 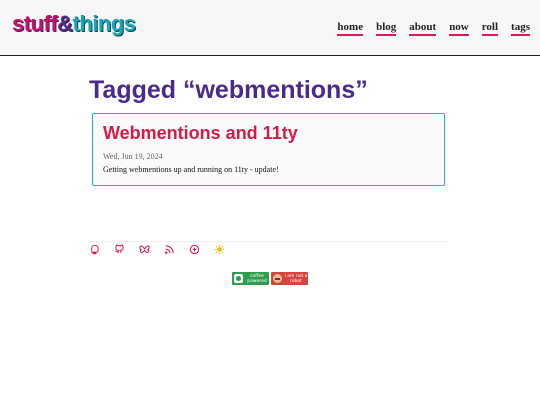 I want to click on logo-part-stuff: stuff, so click(x=35, y=23).